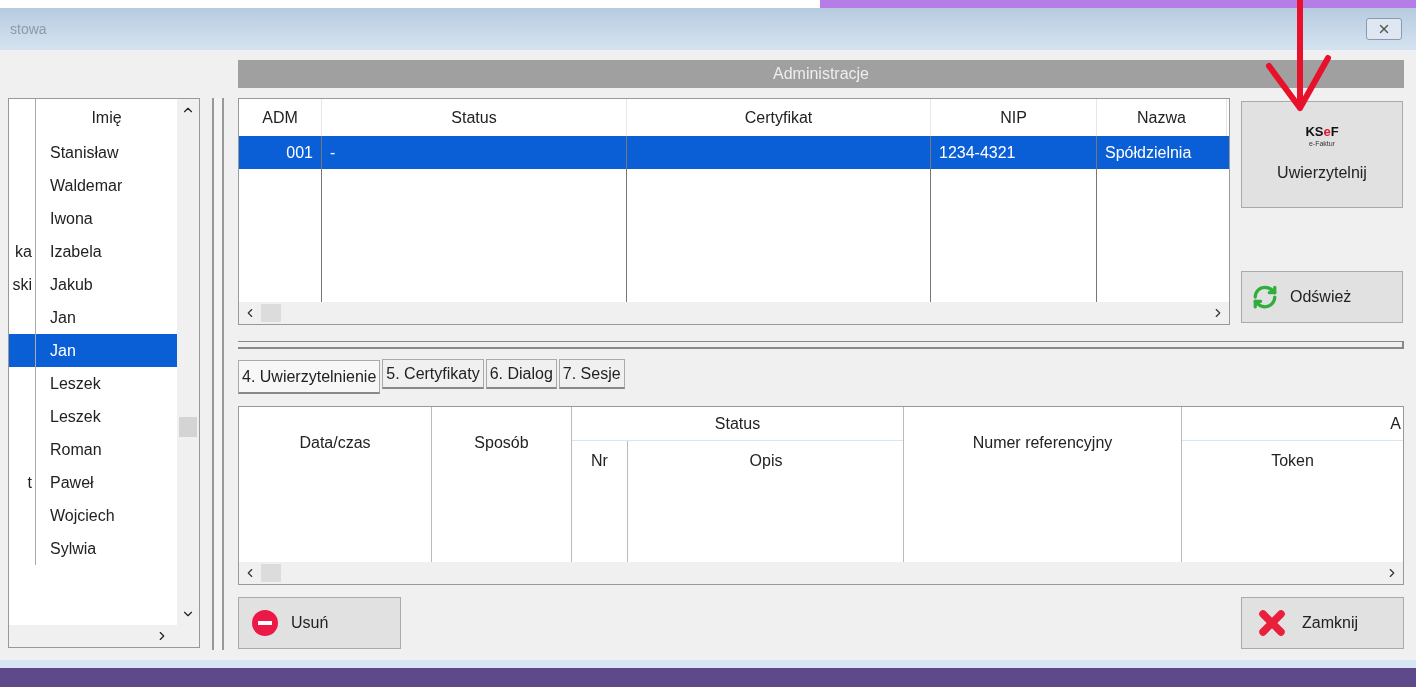 Image resolution: width=1416 pixels, height=687 pixels. What do you see at coordinates (766, 461) in the screenshot?
I see `column-header: Opis` at bounding box center [766, 461].